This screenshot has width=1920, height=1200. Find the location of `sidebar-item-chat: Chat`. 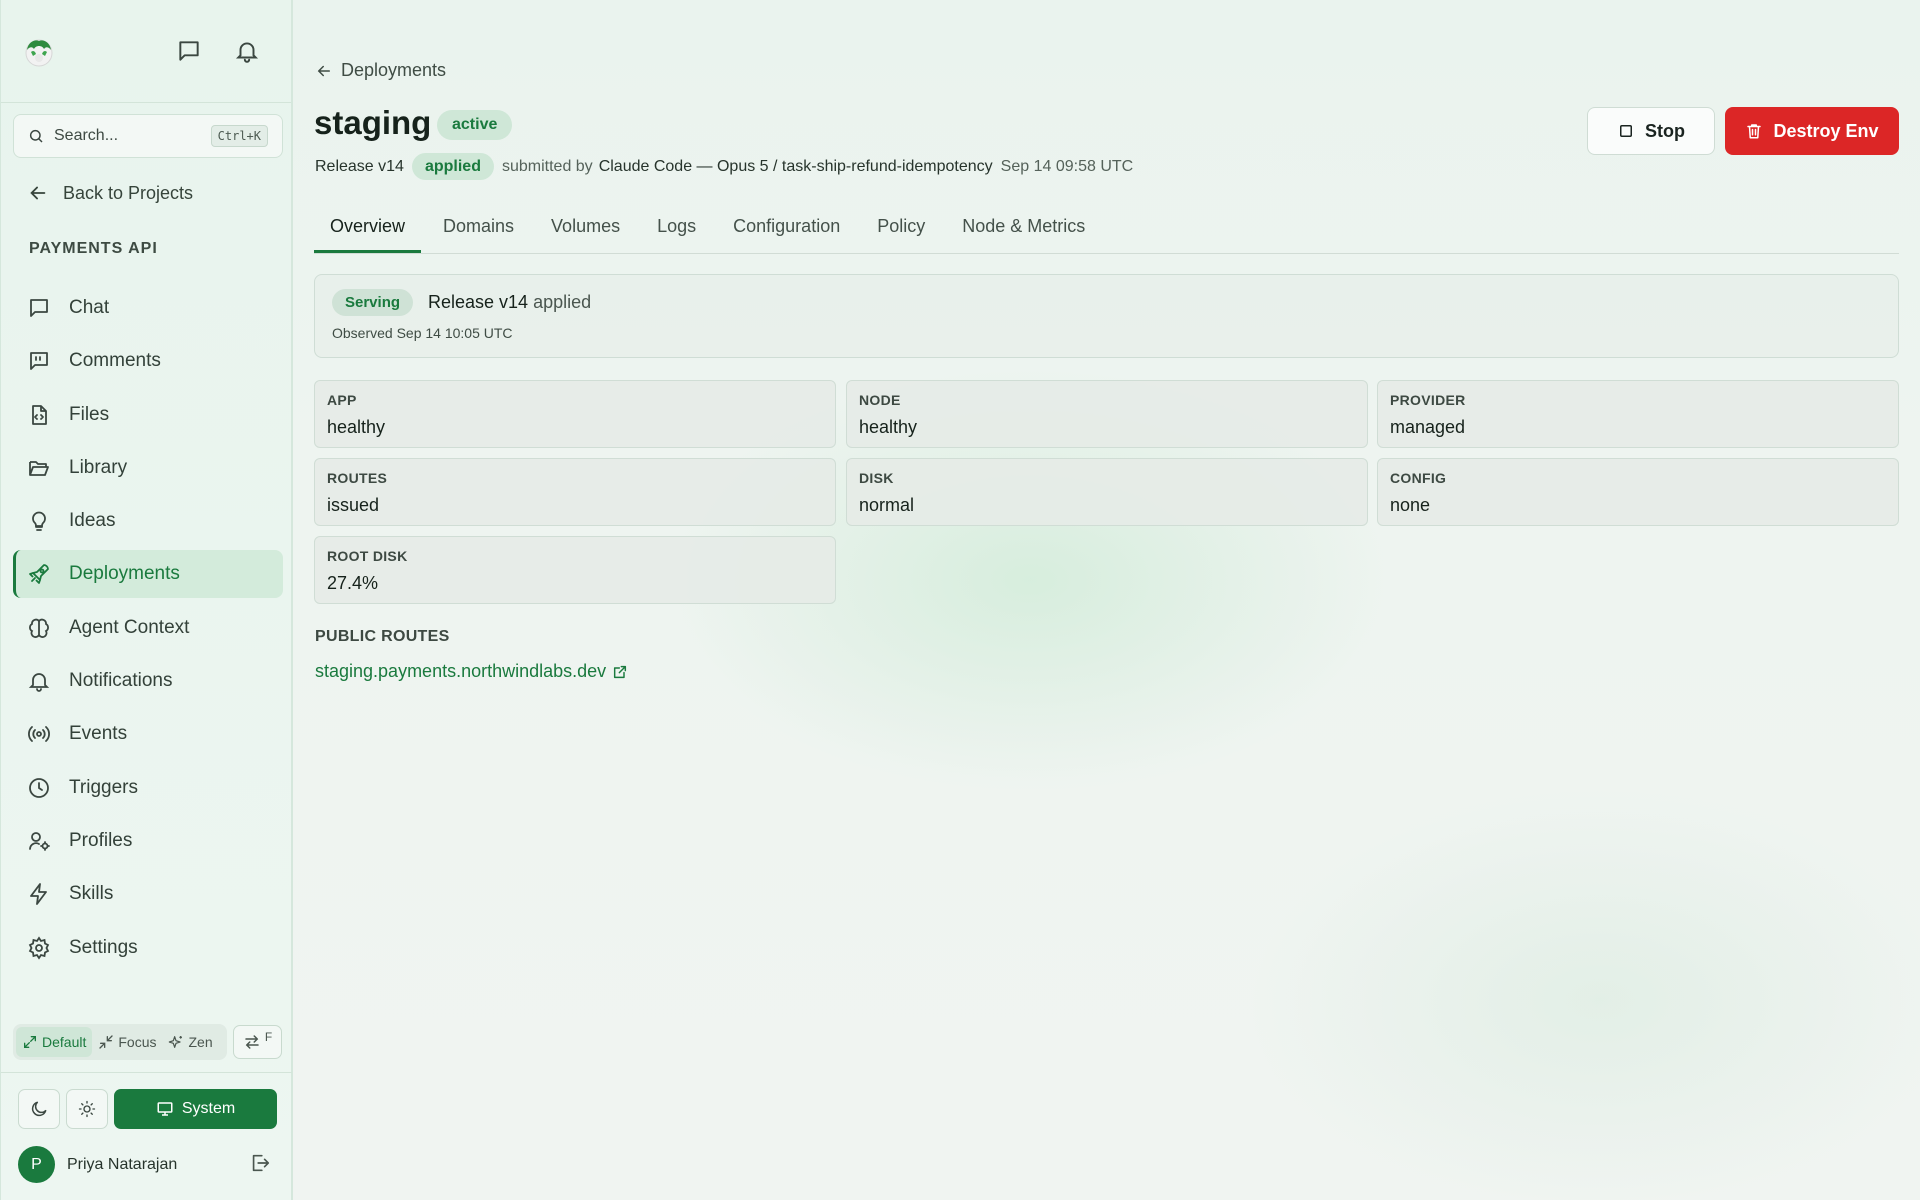

sidebar-item-chat: Chat is located at coordinates (148, 308).